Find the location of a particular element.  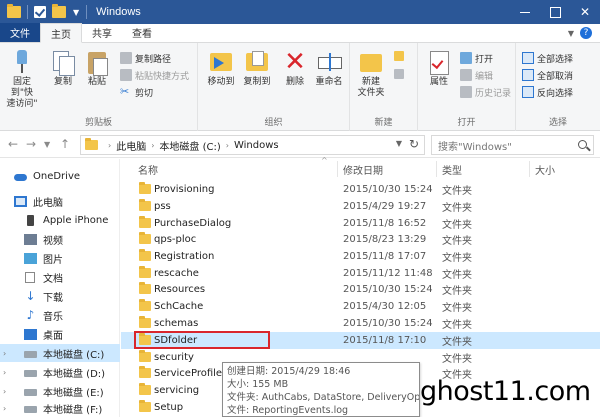

column-header-type: 类型 is located at coordinates (452, 169).